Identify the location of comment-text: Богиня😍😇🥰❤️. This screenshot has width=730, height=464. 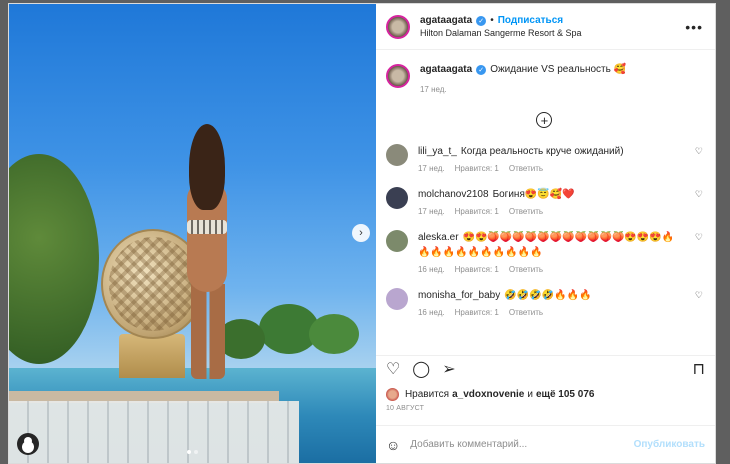
(533, 194).